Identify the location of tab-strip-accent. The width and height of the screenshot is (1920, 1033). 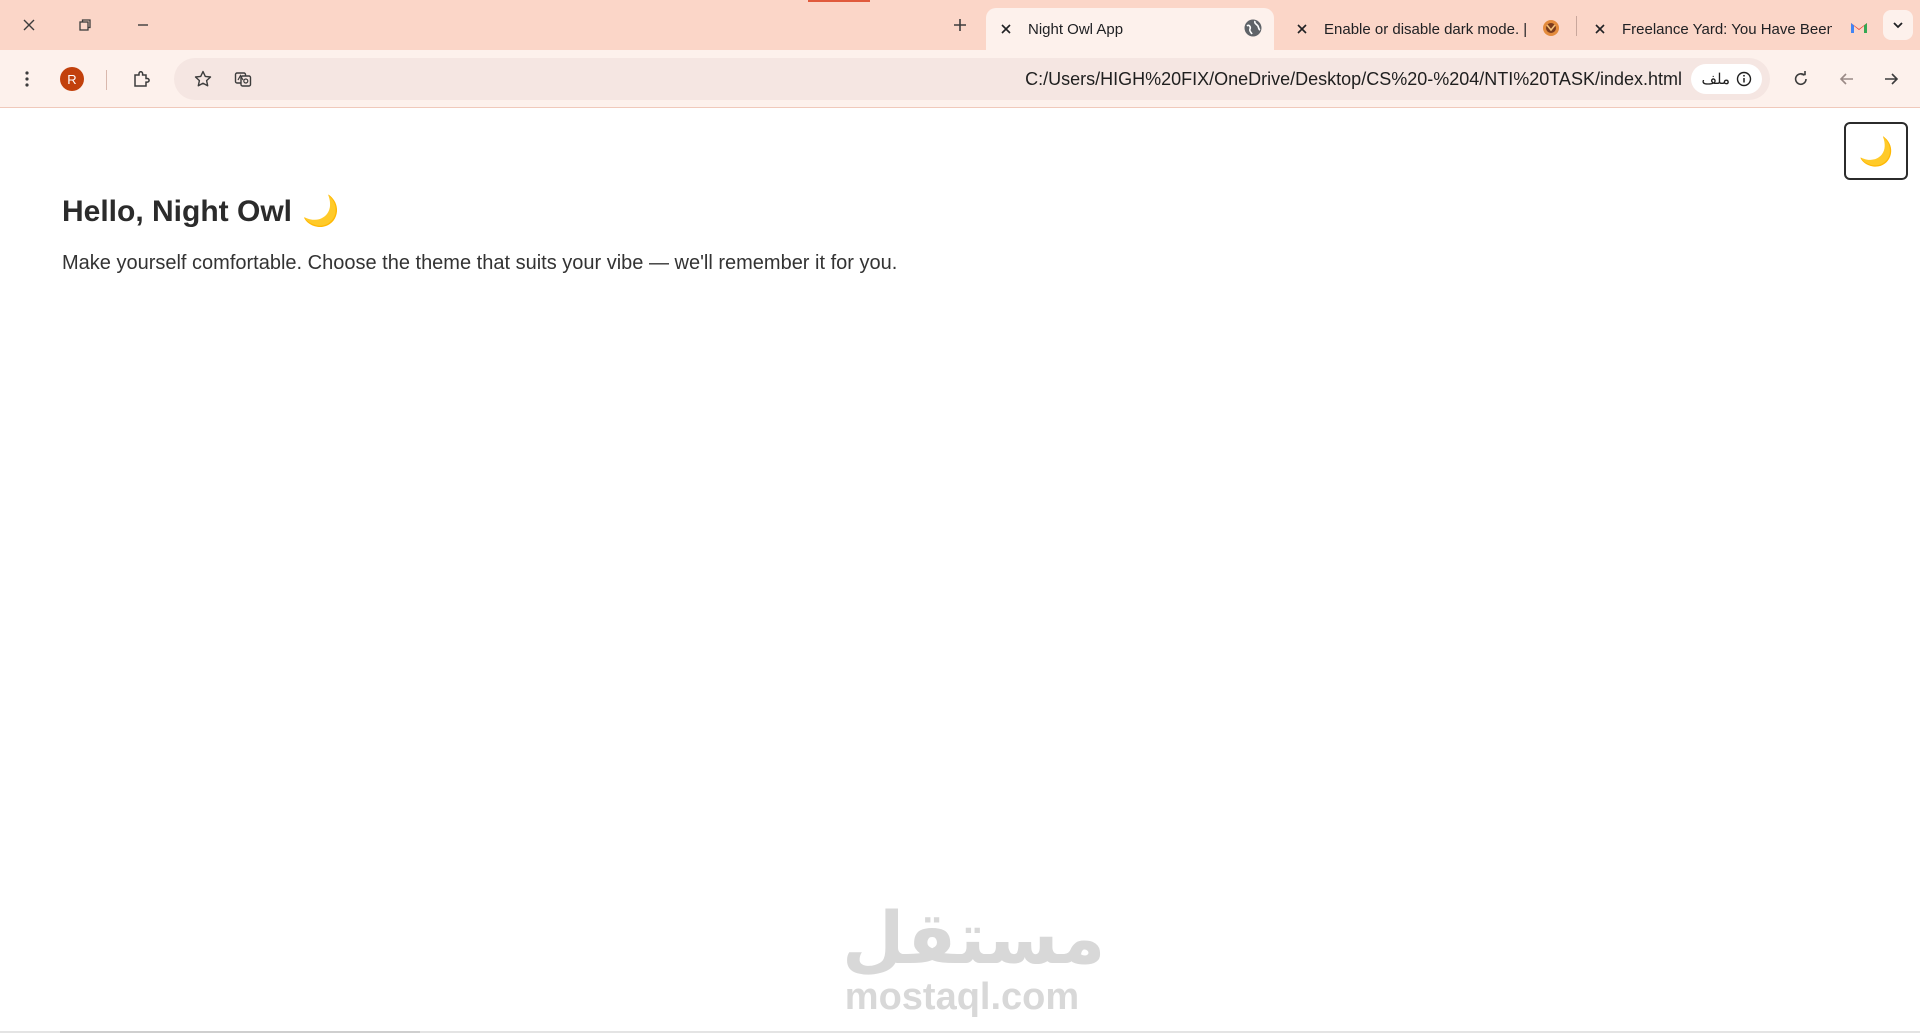
(839, 1).